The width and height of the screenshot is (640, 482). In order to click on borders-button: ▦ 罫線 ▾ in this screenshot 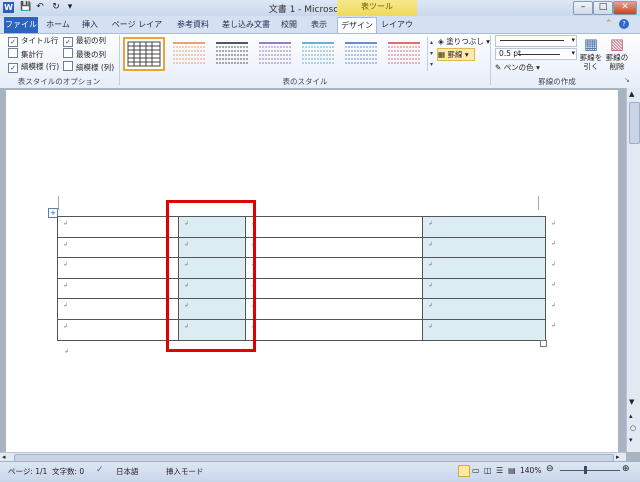, I will do `click(456, 54)`.